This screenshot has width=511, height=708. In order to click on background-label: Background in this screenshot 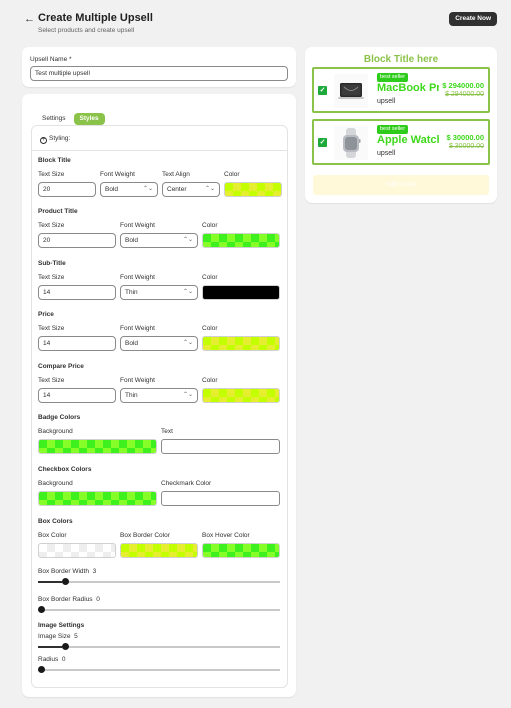, I will do `click(55, 483)`.